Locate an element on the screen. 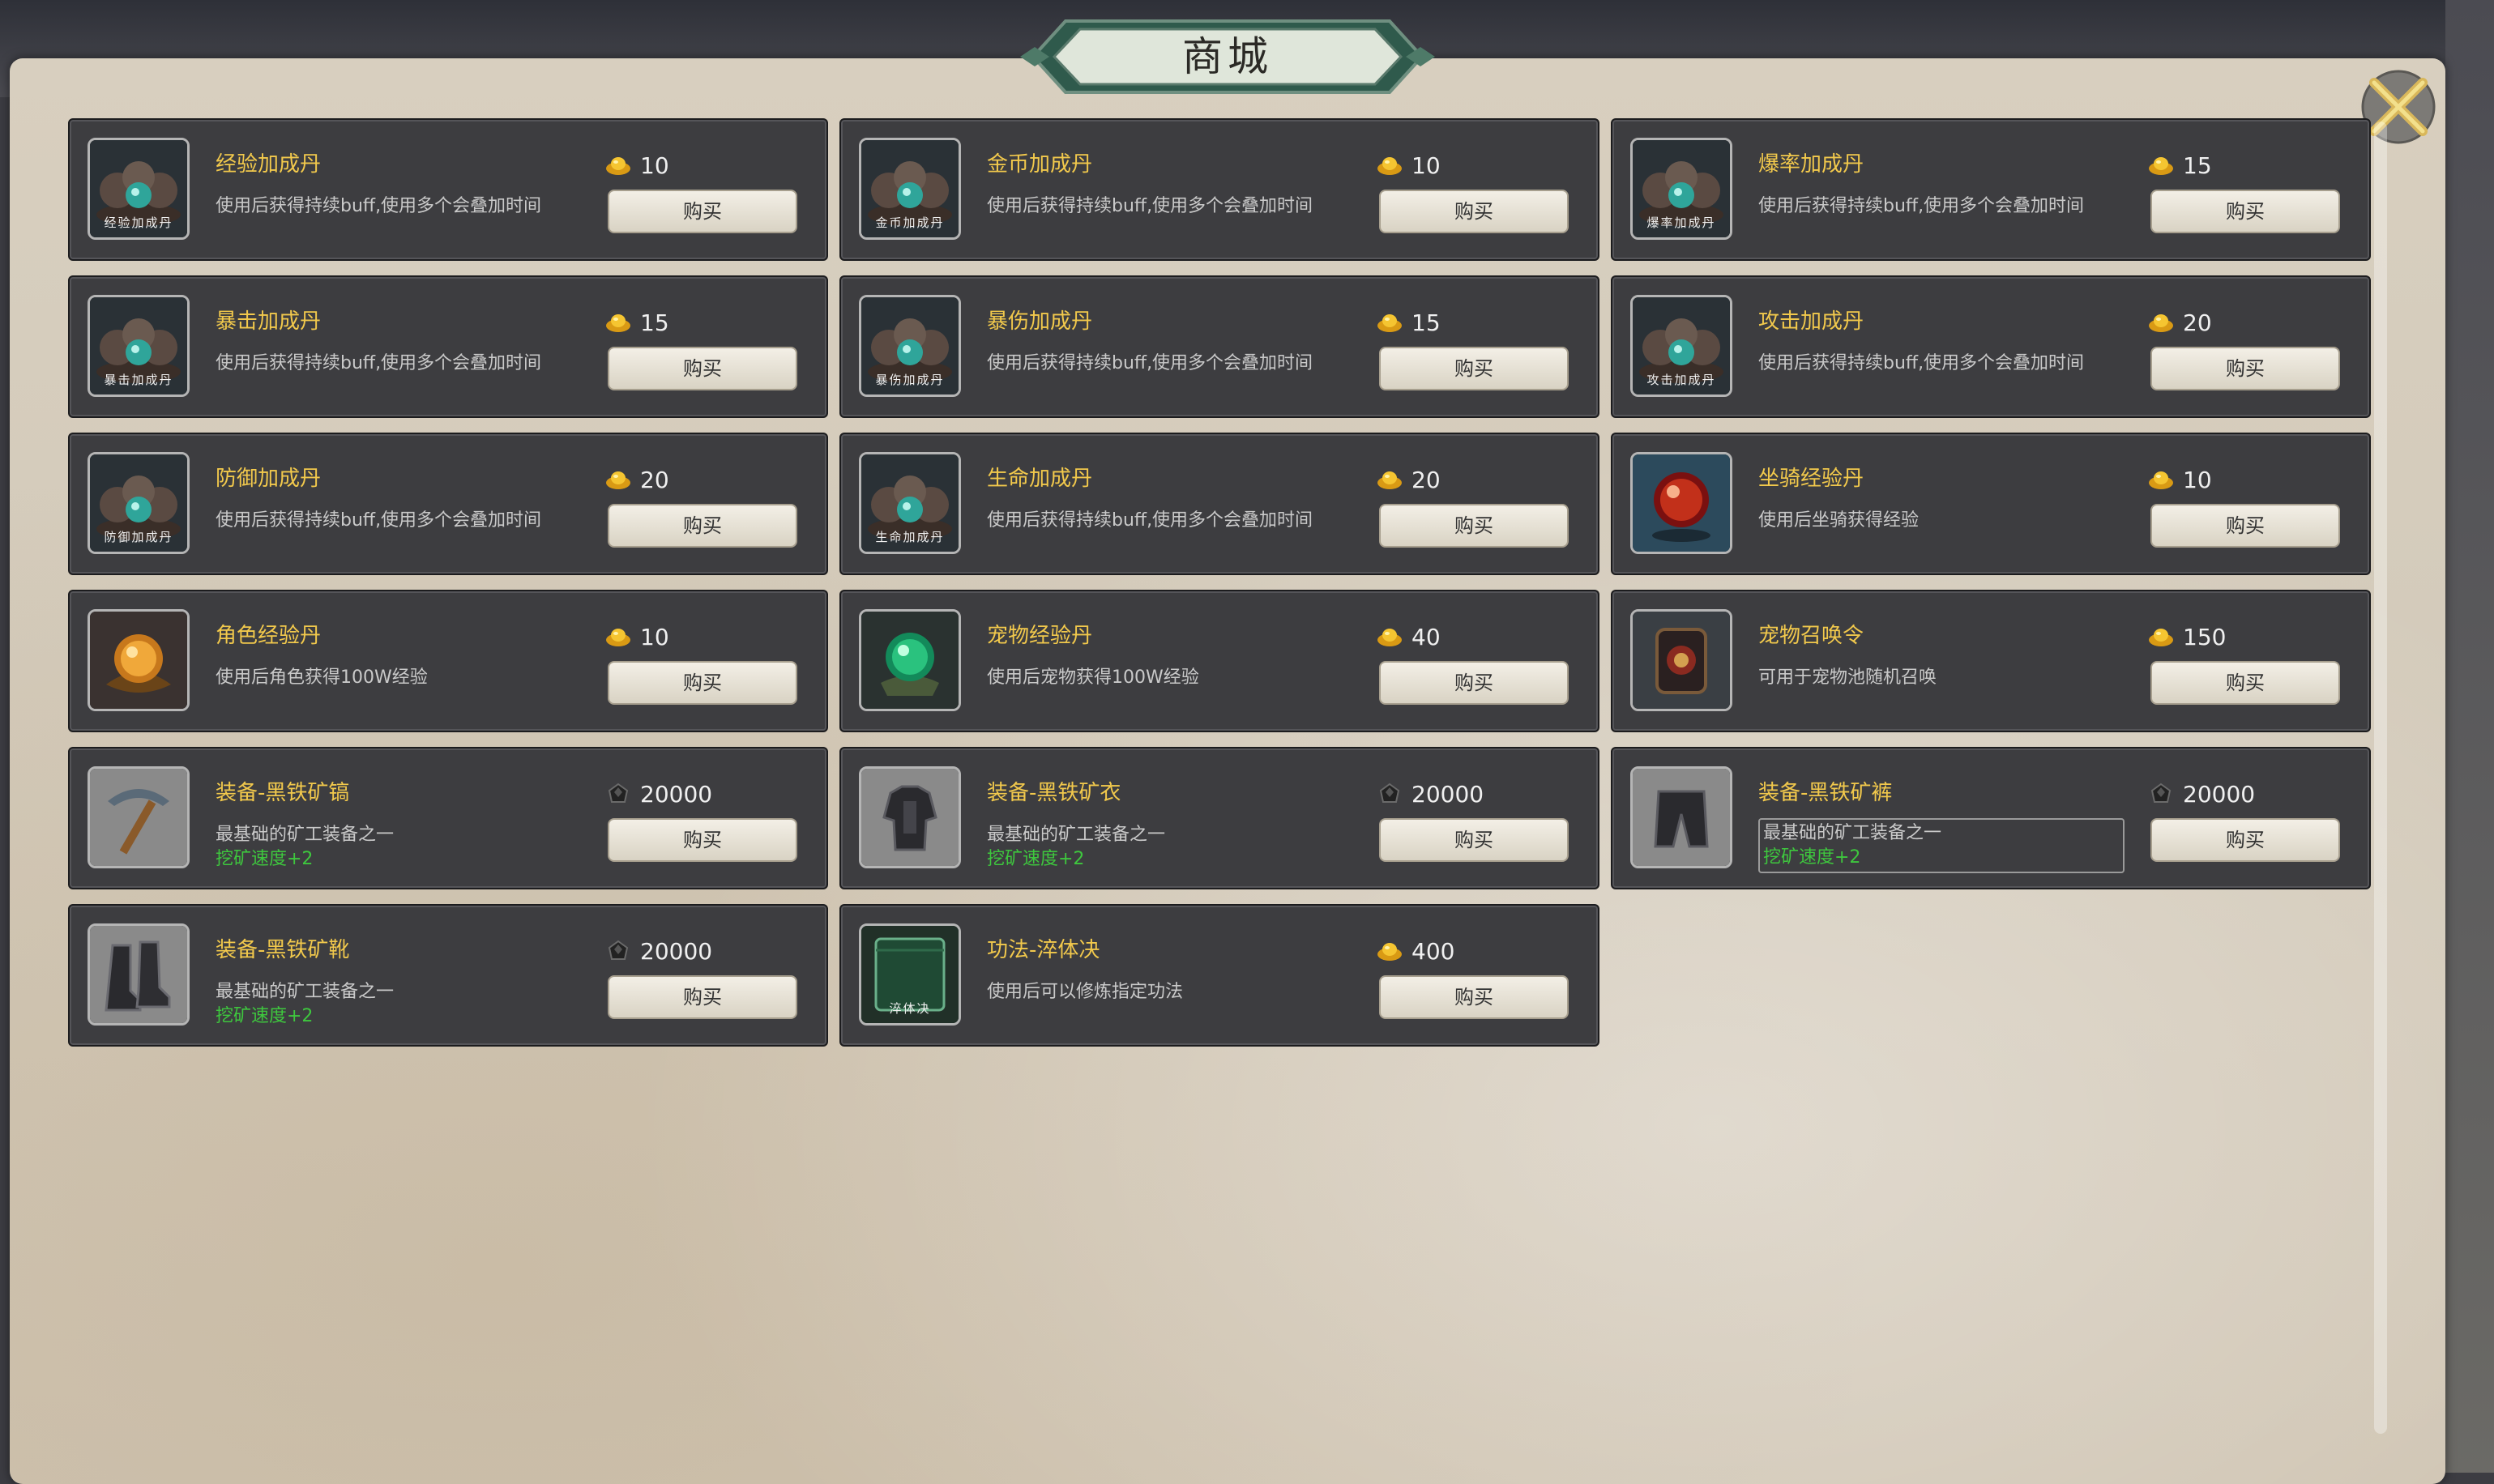  item-price: 20000 is located at coordinates (658, 794).